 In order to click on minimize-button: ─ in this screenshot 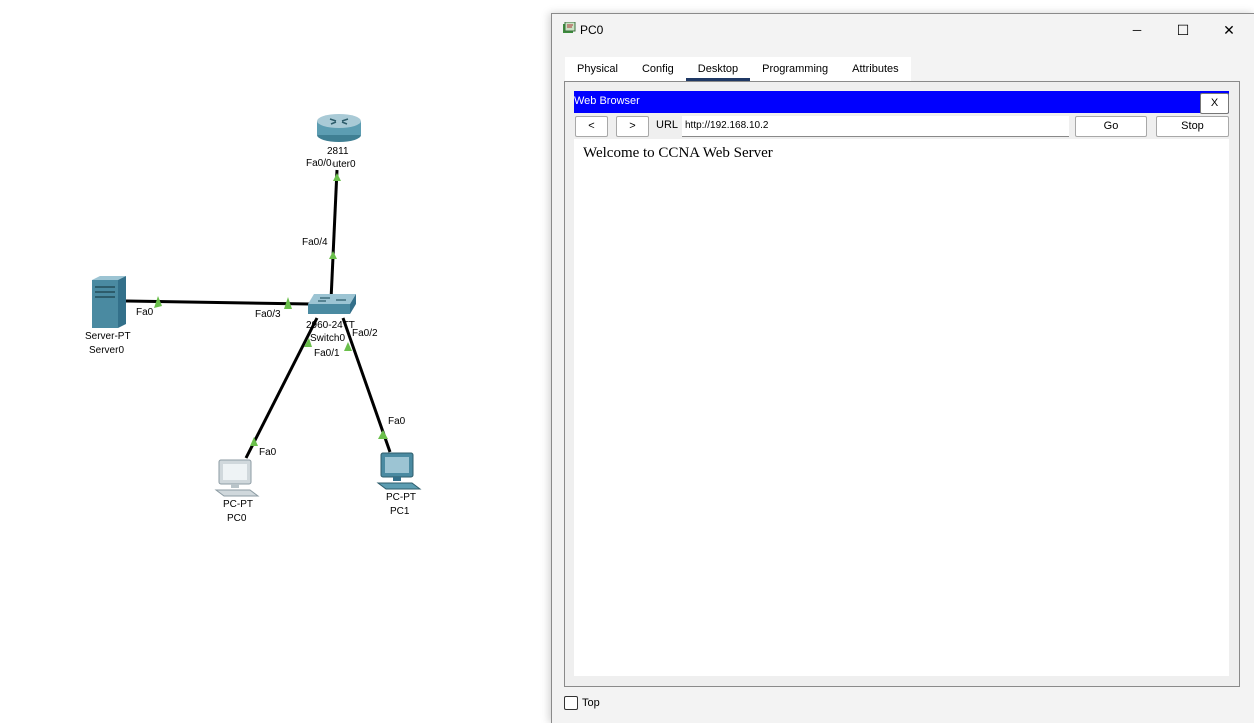, I will do `click(1137, 30)`.